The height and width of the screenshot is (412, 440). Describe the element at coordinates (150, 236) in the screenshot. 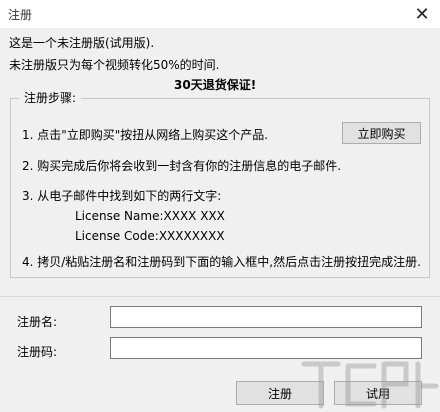

I see `license-code-sample: License Code:XXXXXXXX` at that location.